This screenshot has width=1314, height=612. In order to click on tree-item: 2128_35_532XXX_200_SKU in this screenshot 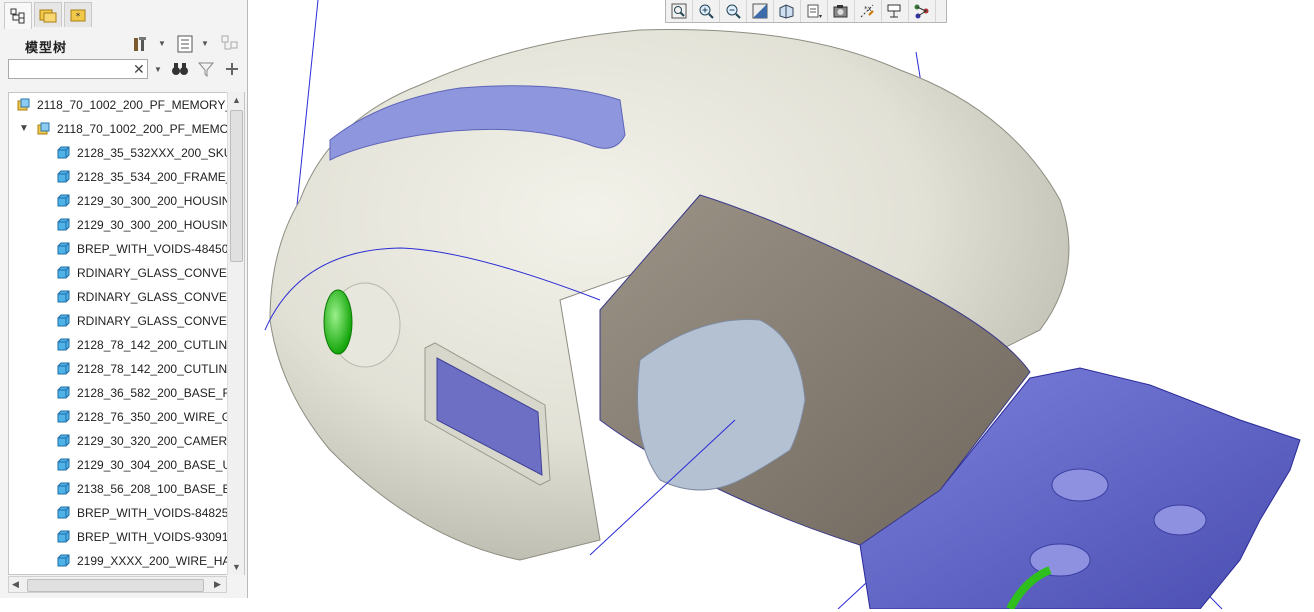, I will do `click(120, 153)`.